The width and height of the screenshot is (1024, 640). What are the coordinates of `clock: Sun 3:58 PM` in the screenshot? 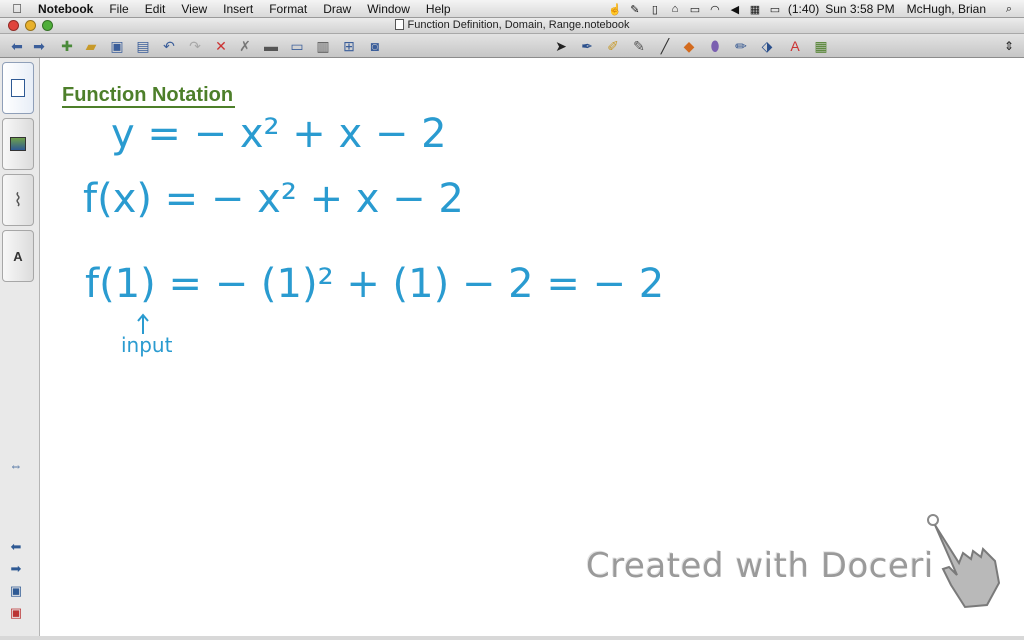 It's located at (859, 9).